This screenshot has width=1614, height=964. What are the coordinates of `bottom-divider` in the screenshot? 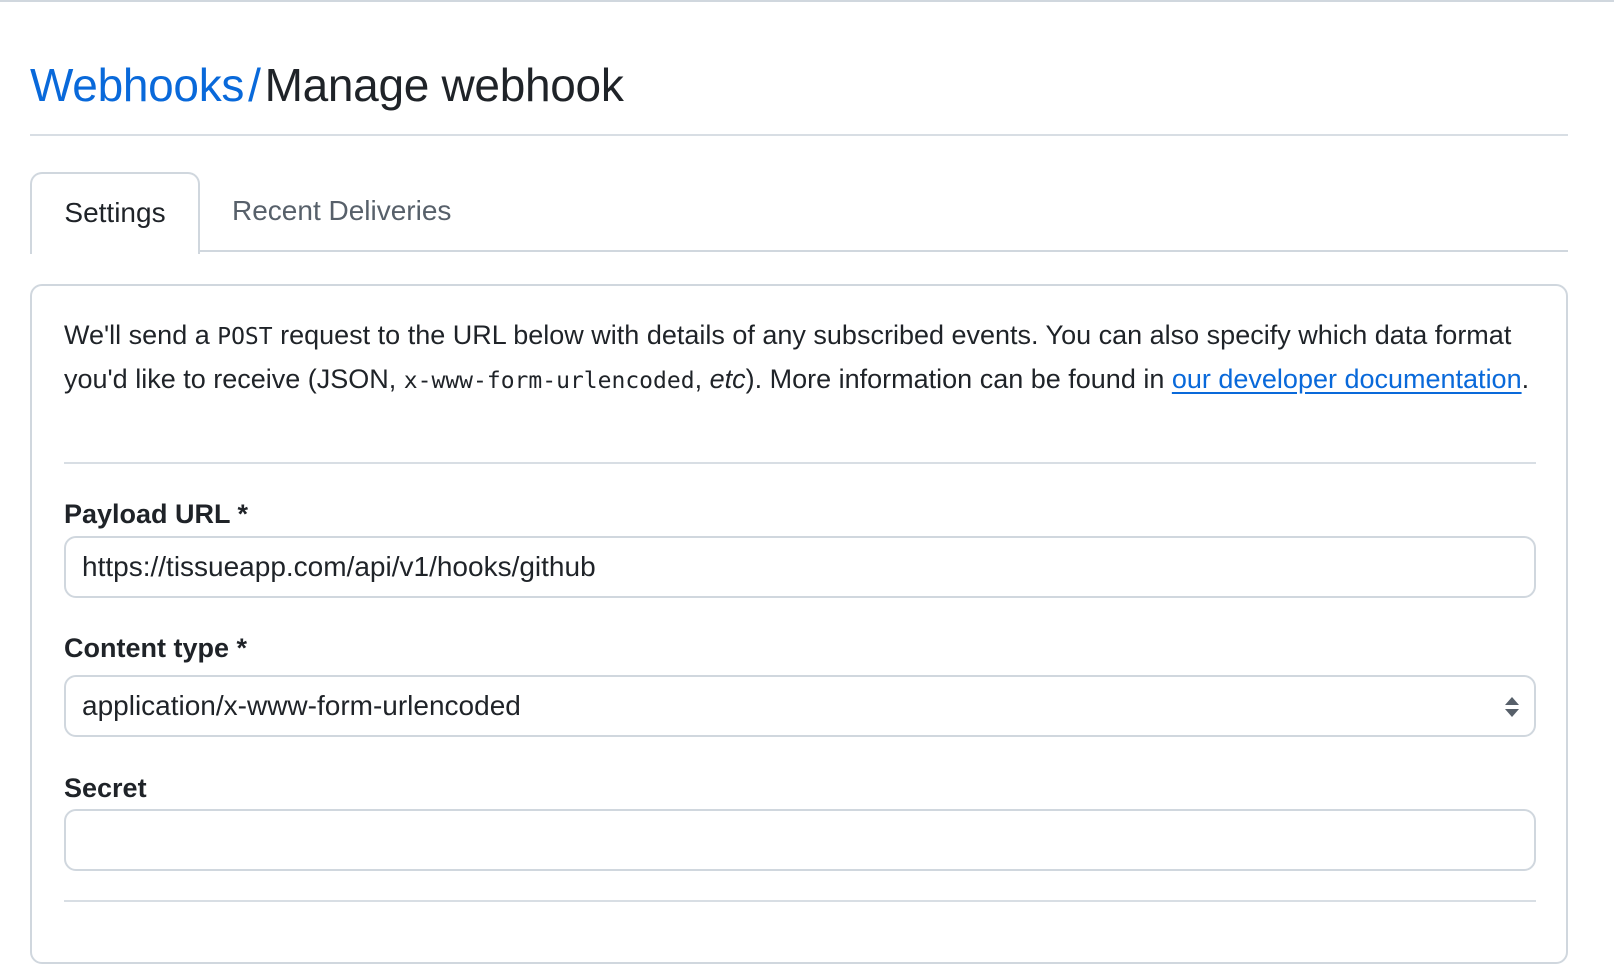 It's located at (800, 901).